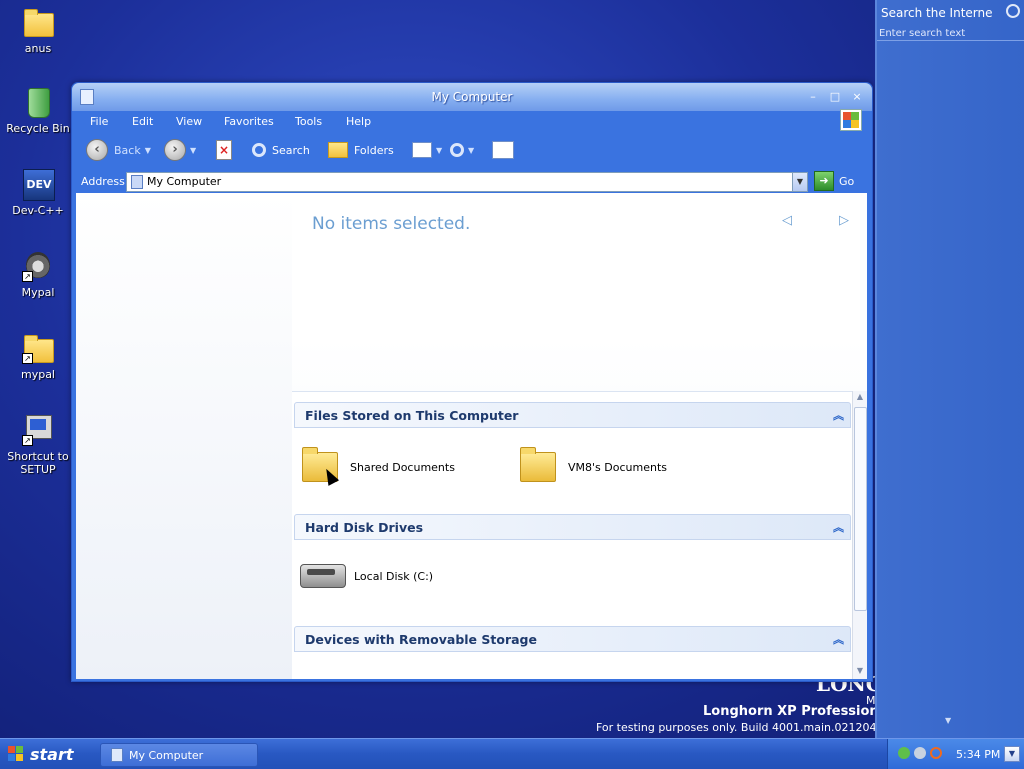  Describe the element at coordinates (39, 185) in the screenshot. I see `dev-cpp-icon: DEV` at that location.